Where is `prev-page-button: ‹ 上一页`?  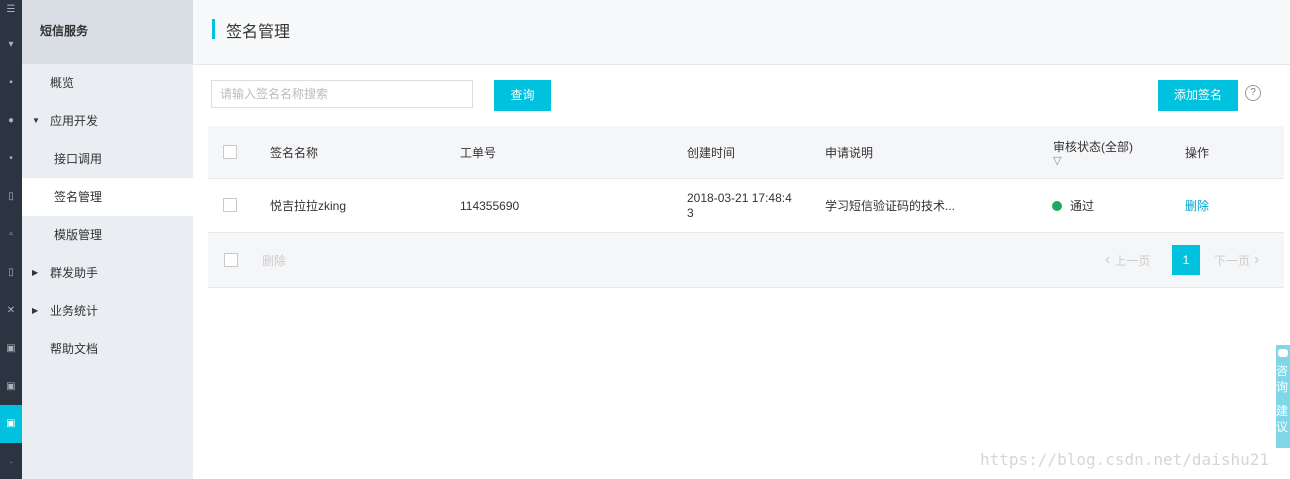 prev-page-button: ‹ 上一页 is located at coordinates (1127, 260).